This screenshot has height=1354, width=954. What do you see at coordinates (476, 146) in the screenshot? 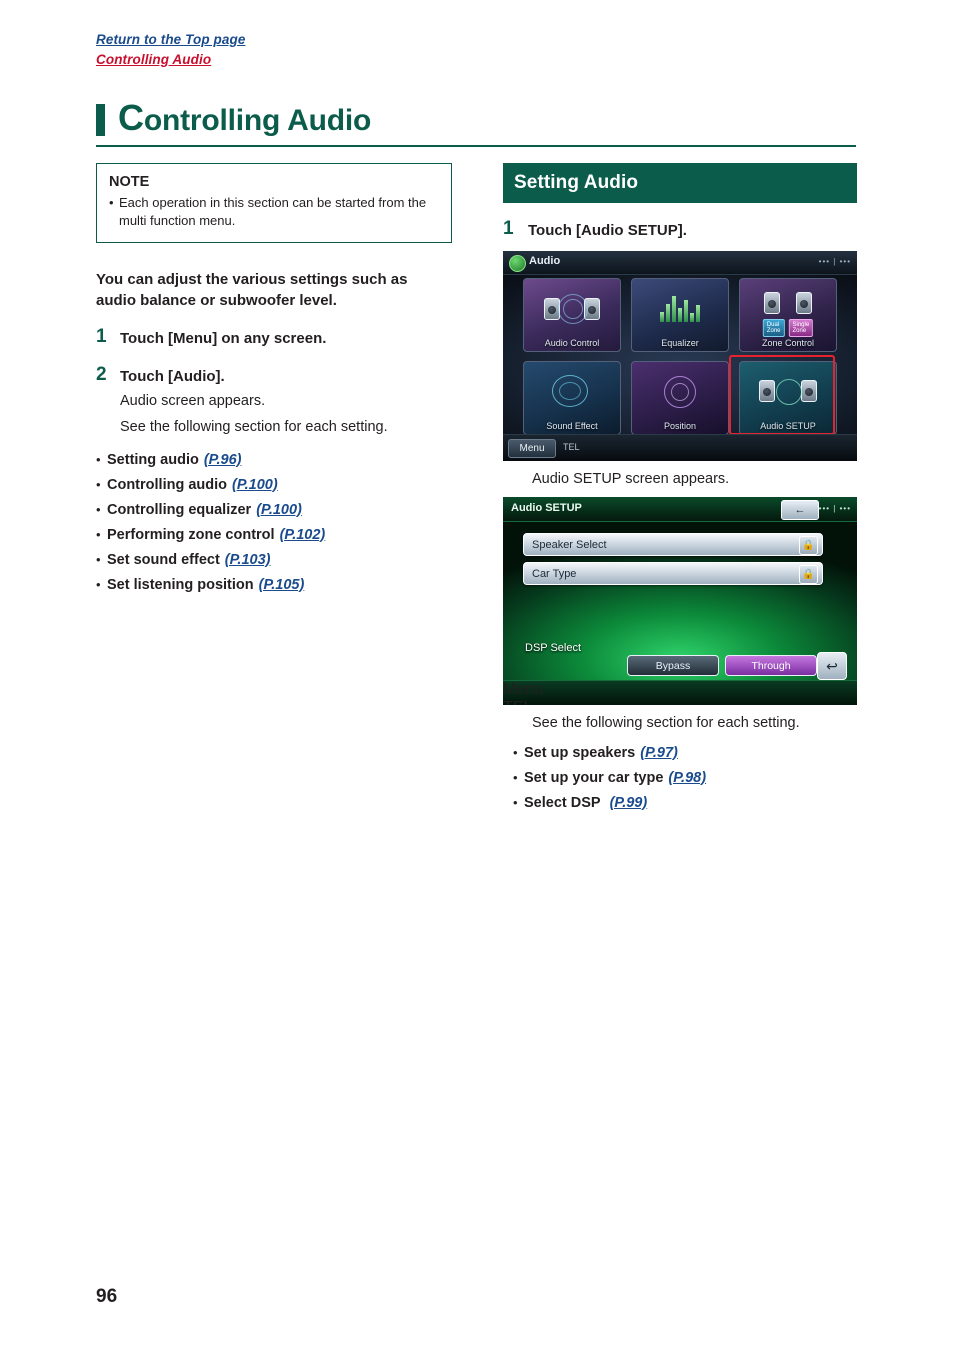
I see `title-rule` at bounding box center [476, 146].